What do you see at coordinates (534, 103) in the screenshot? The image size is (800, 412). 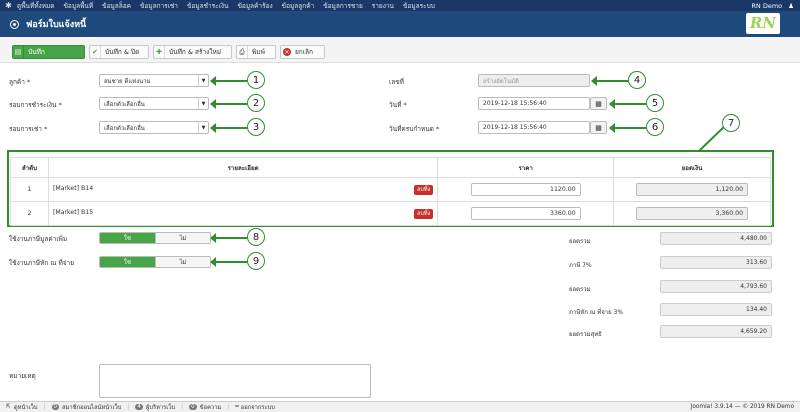 I see `date-field: 2019-12-18 15:56:40` at bounding box center [534, 103].